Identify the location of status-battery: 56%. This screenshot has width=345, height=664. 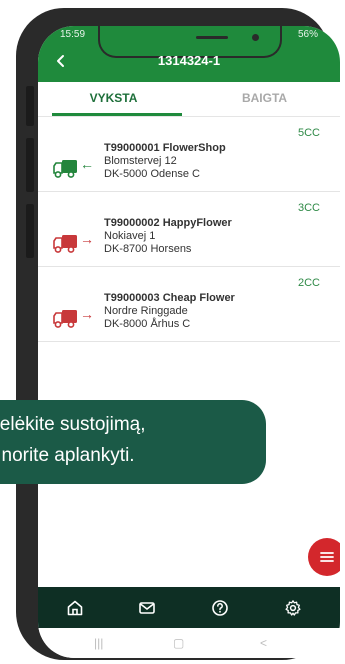
(307, 34).